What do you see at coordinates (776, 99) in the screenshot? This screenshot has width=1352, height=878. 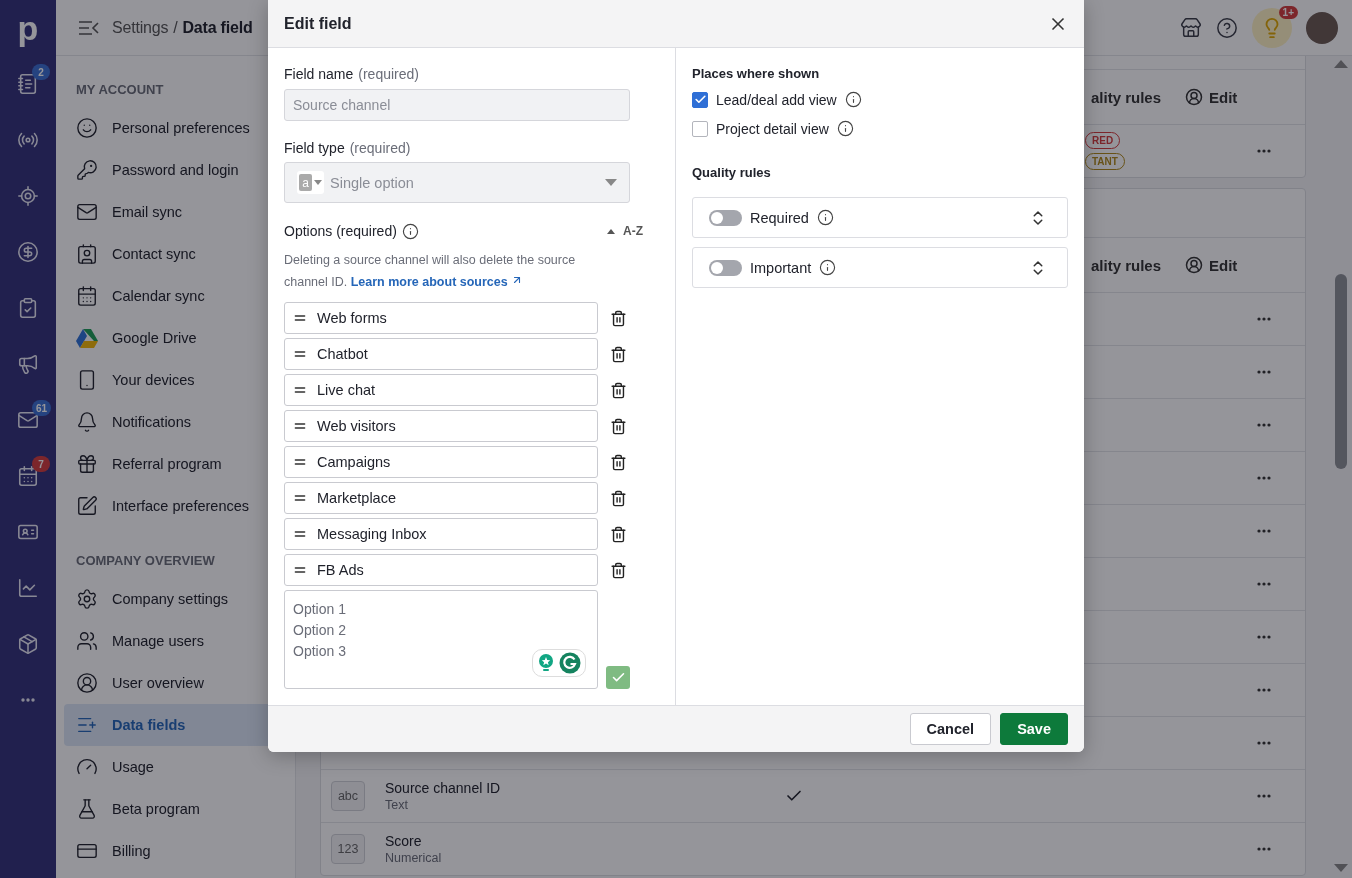 I see `checkbox-label: Lead/deal add view` at bounding box center [776, 99].